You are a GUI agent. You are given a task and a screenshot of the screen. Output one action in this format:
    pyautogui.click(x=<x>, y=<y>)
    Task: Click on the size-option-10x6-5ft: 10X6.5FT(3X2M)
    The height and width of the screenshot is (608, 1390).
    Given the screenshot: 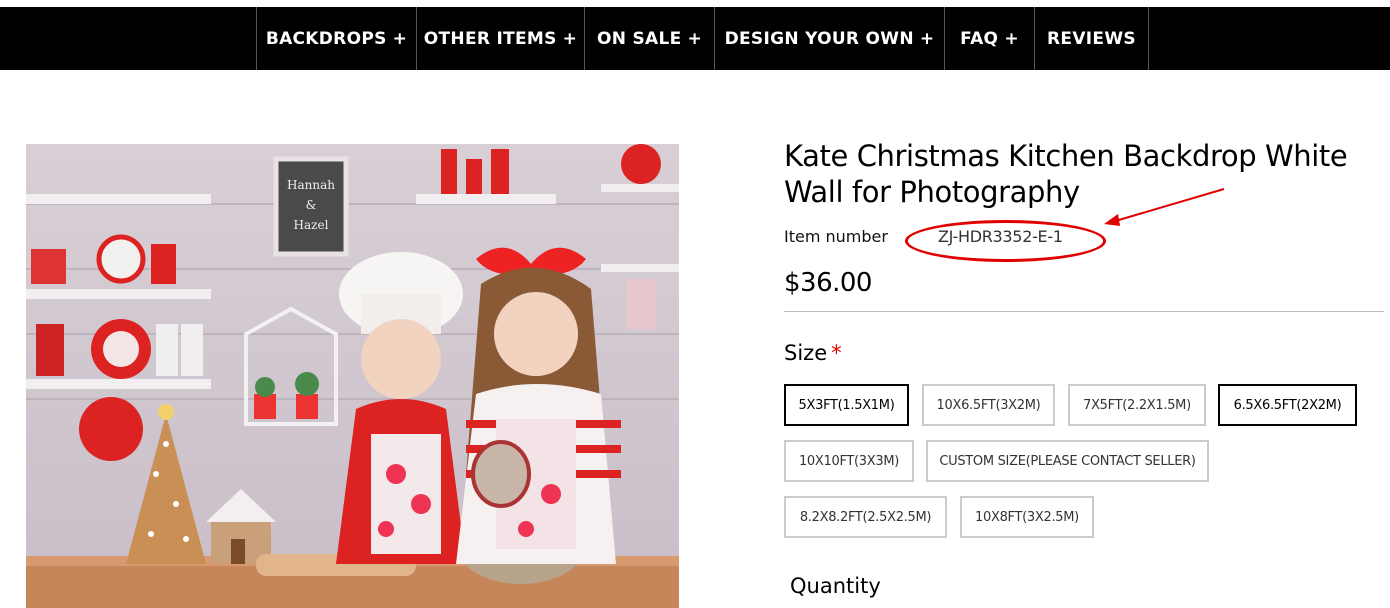 What is the action you would take?
    pyautogui.click(x=988, y=405)
    